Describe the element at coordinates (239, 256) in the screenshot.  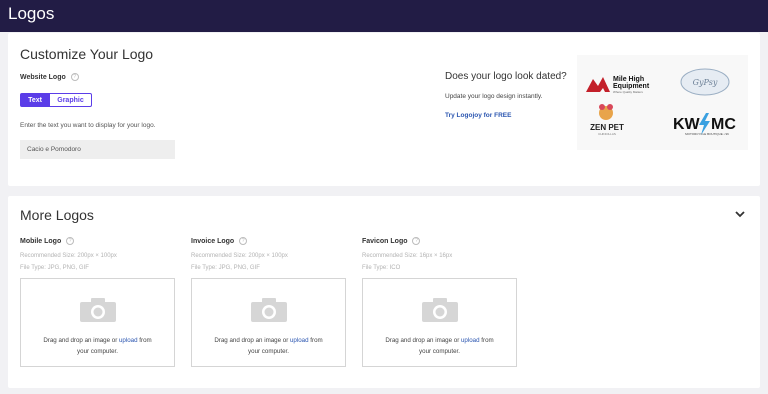
I see `invoice-logo-size: Recommended Size: 200px × 100px` at that location.